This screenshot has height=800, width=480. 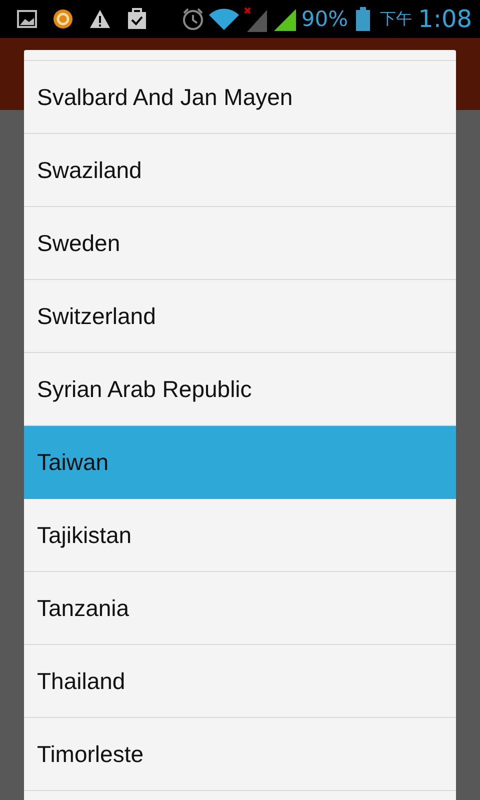 I want to click on country-item: Thailand, so click(x=240, y=681).